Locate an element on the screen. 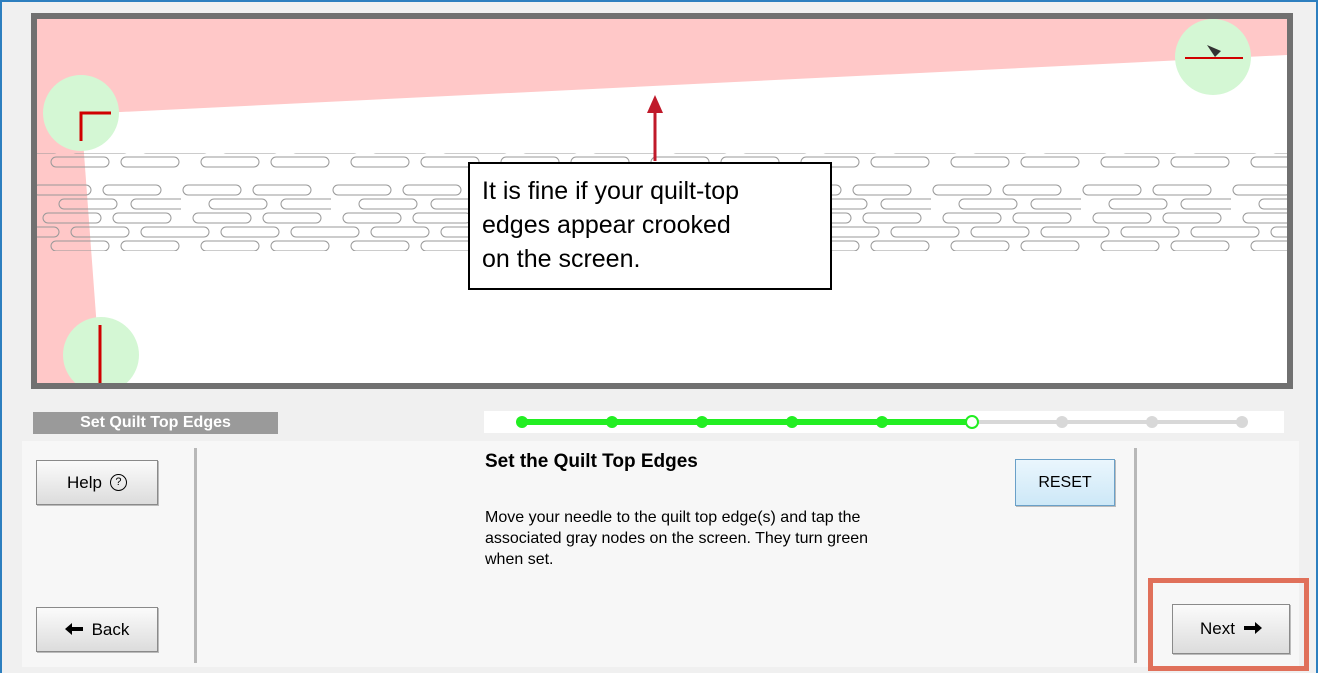 The height and width of the screenshot is (675, 1318). callout-line-1: It is fine if your quilt-top is located at coordinates (611, 191).